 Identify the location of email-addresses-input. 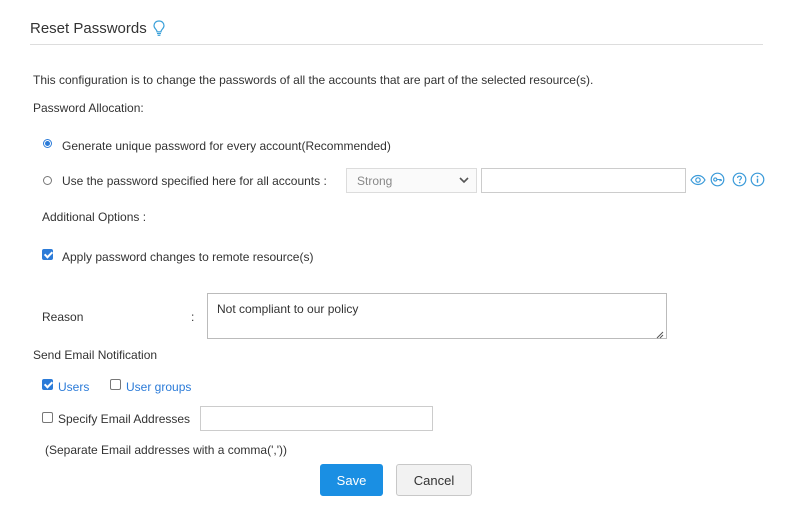
(316, 418).